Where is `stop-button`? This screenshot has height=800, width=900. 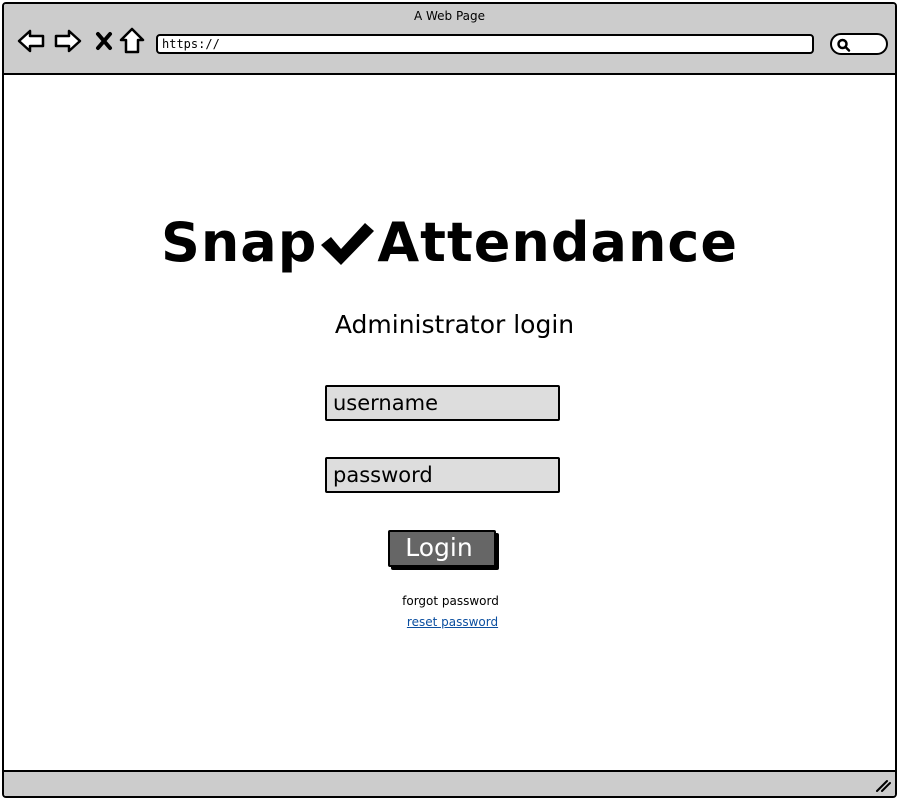 stop-button is located at coordinates (104, 41).